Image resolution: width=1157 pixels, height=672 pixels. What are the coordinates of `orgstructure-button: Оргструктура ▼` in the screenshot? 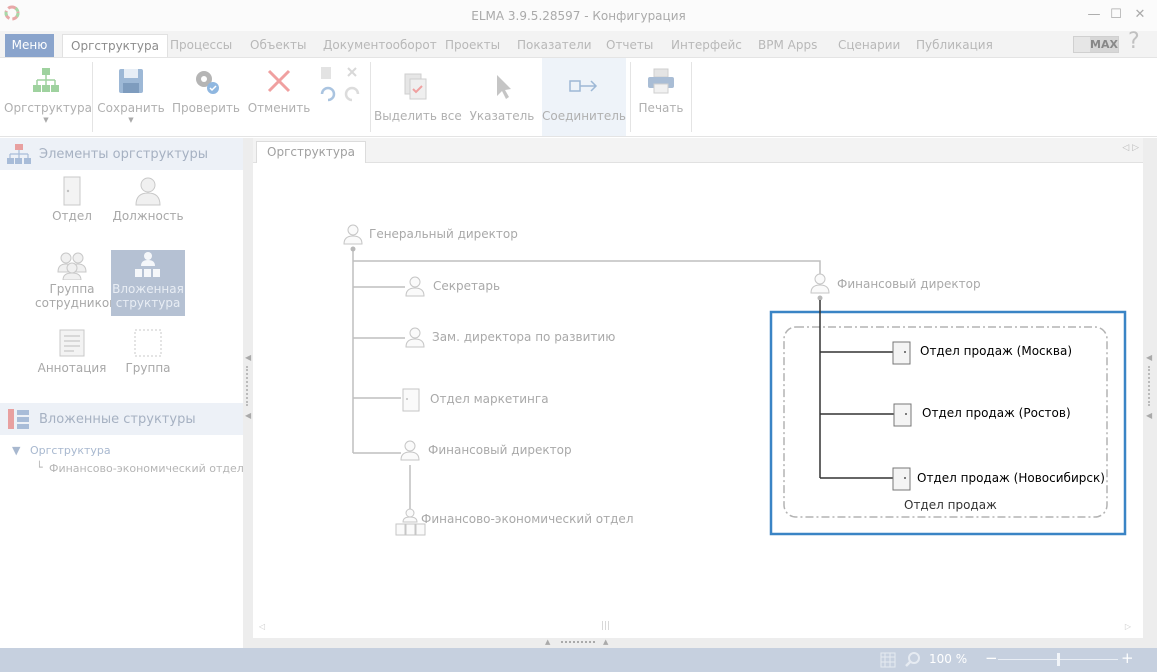 It's located at (48, 97).